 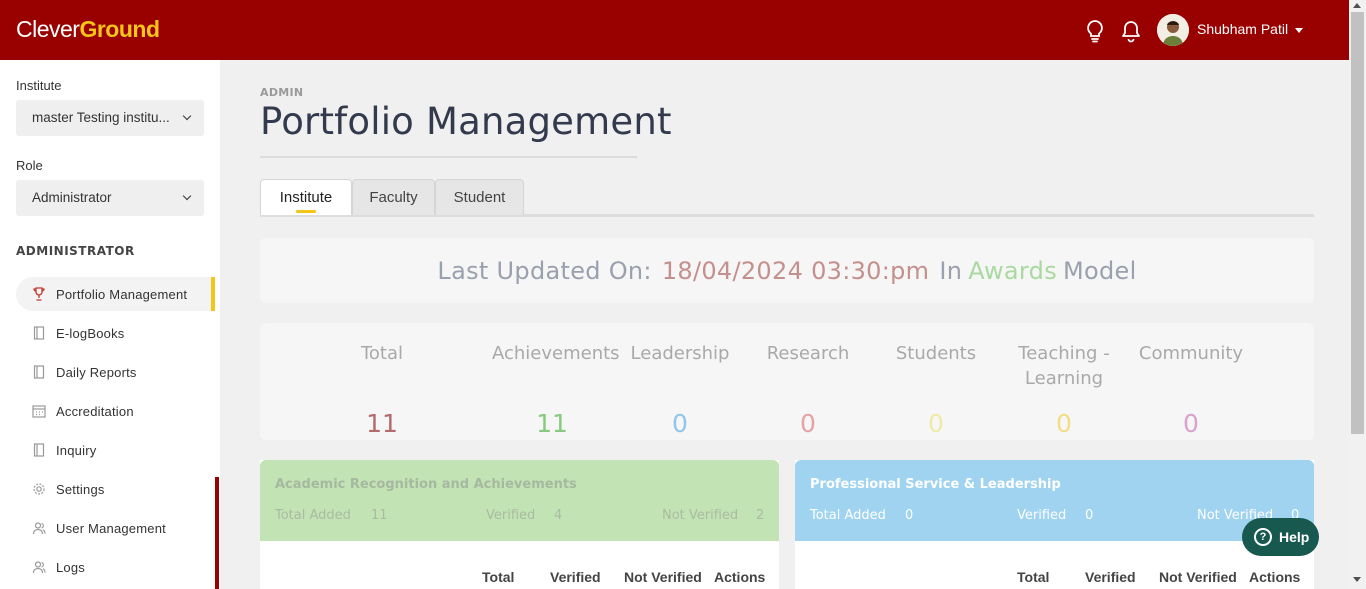 I want to click on sidebar-item-portfolio-management: Portfolio Management, so click(x=115, y=294).